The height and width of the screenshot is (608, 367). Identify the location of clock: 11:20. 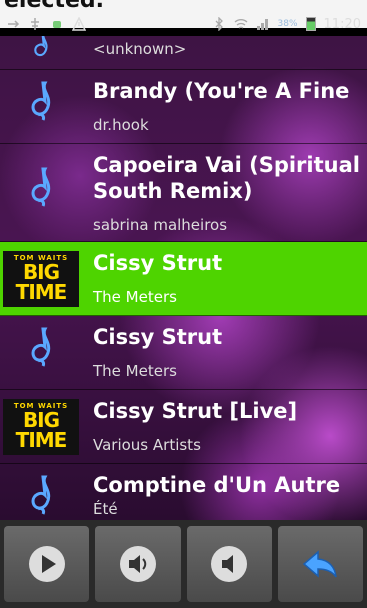
(342, 24).